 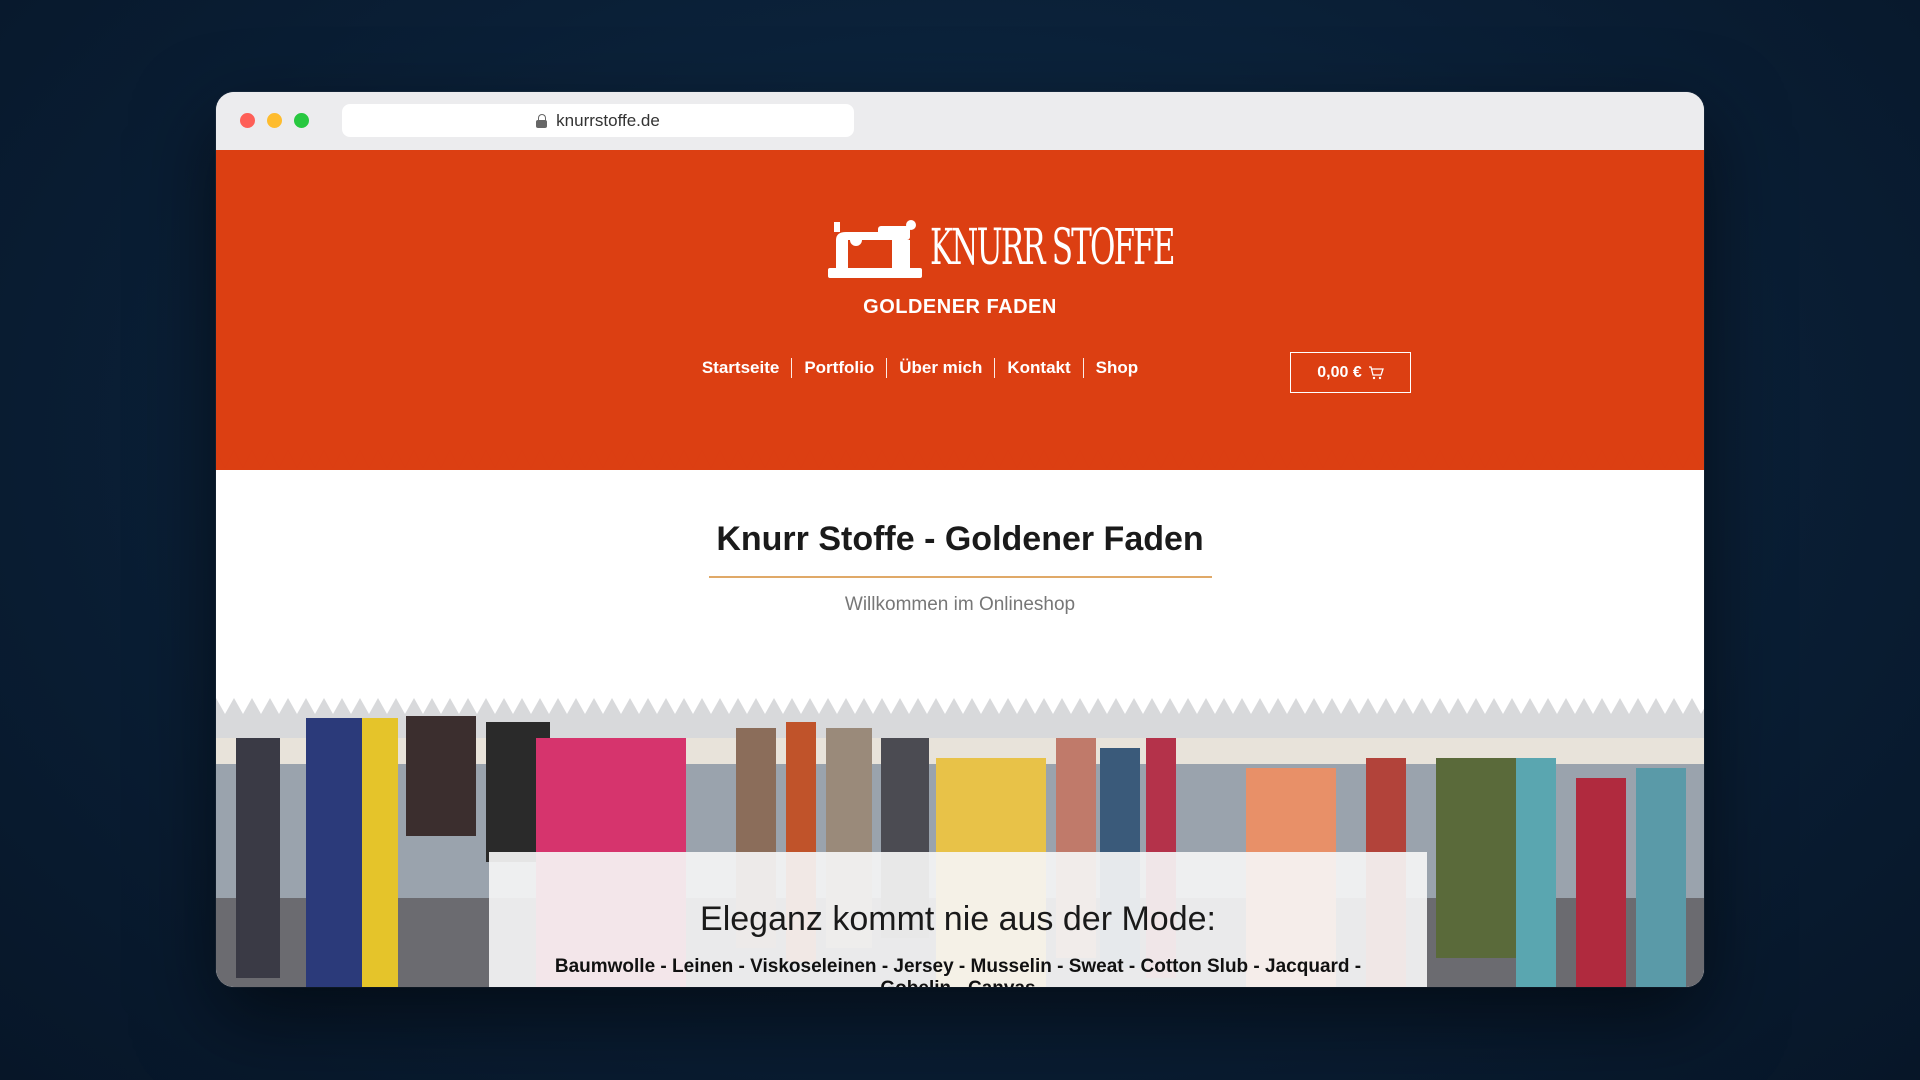 What do you see at coordinates (542, 120) in the screenshot?
I see `lock-icon` at bounding box center [542, 120].